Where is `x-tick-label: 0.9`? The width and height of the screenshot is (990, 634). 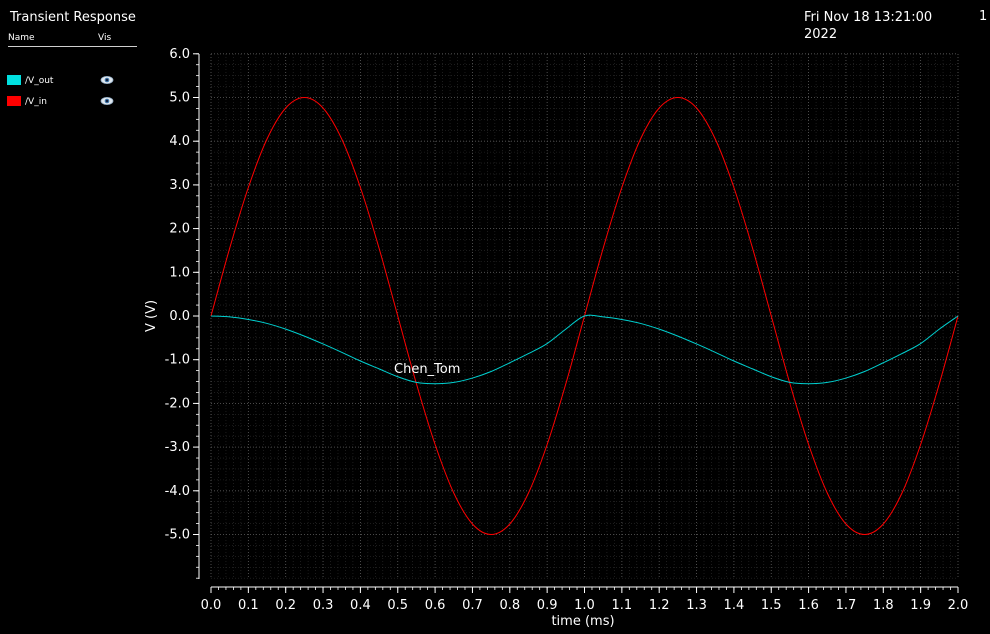 x-tick-label: 0.9 is located at coordinates (547, 605).